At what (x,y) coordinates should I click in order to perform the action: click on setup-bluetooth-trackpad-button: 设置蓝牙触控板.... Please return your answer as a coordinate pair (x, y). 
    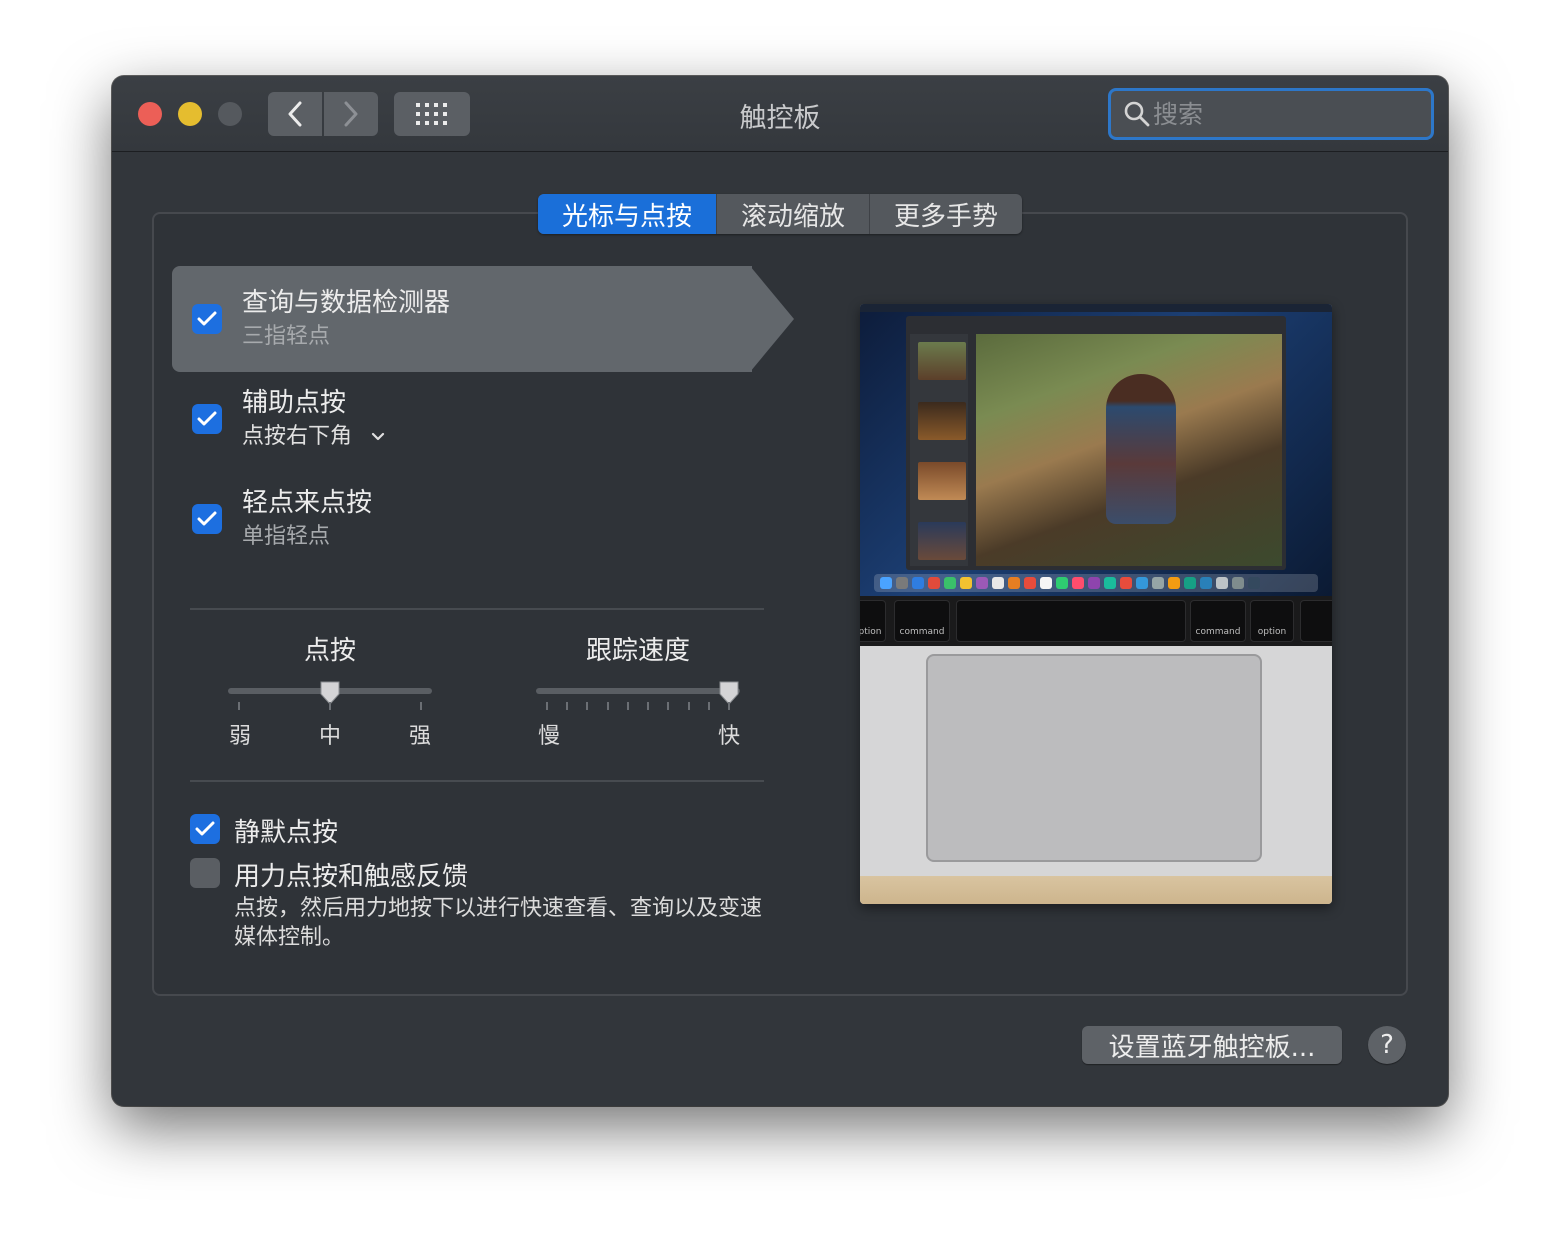
    Looking at the image, I should click on (1212, 1045).